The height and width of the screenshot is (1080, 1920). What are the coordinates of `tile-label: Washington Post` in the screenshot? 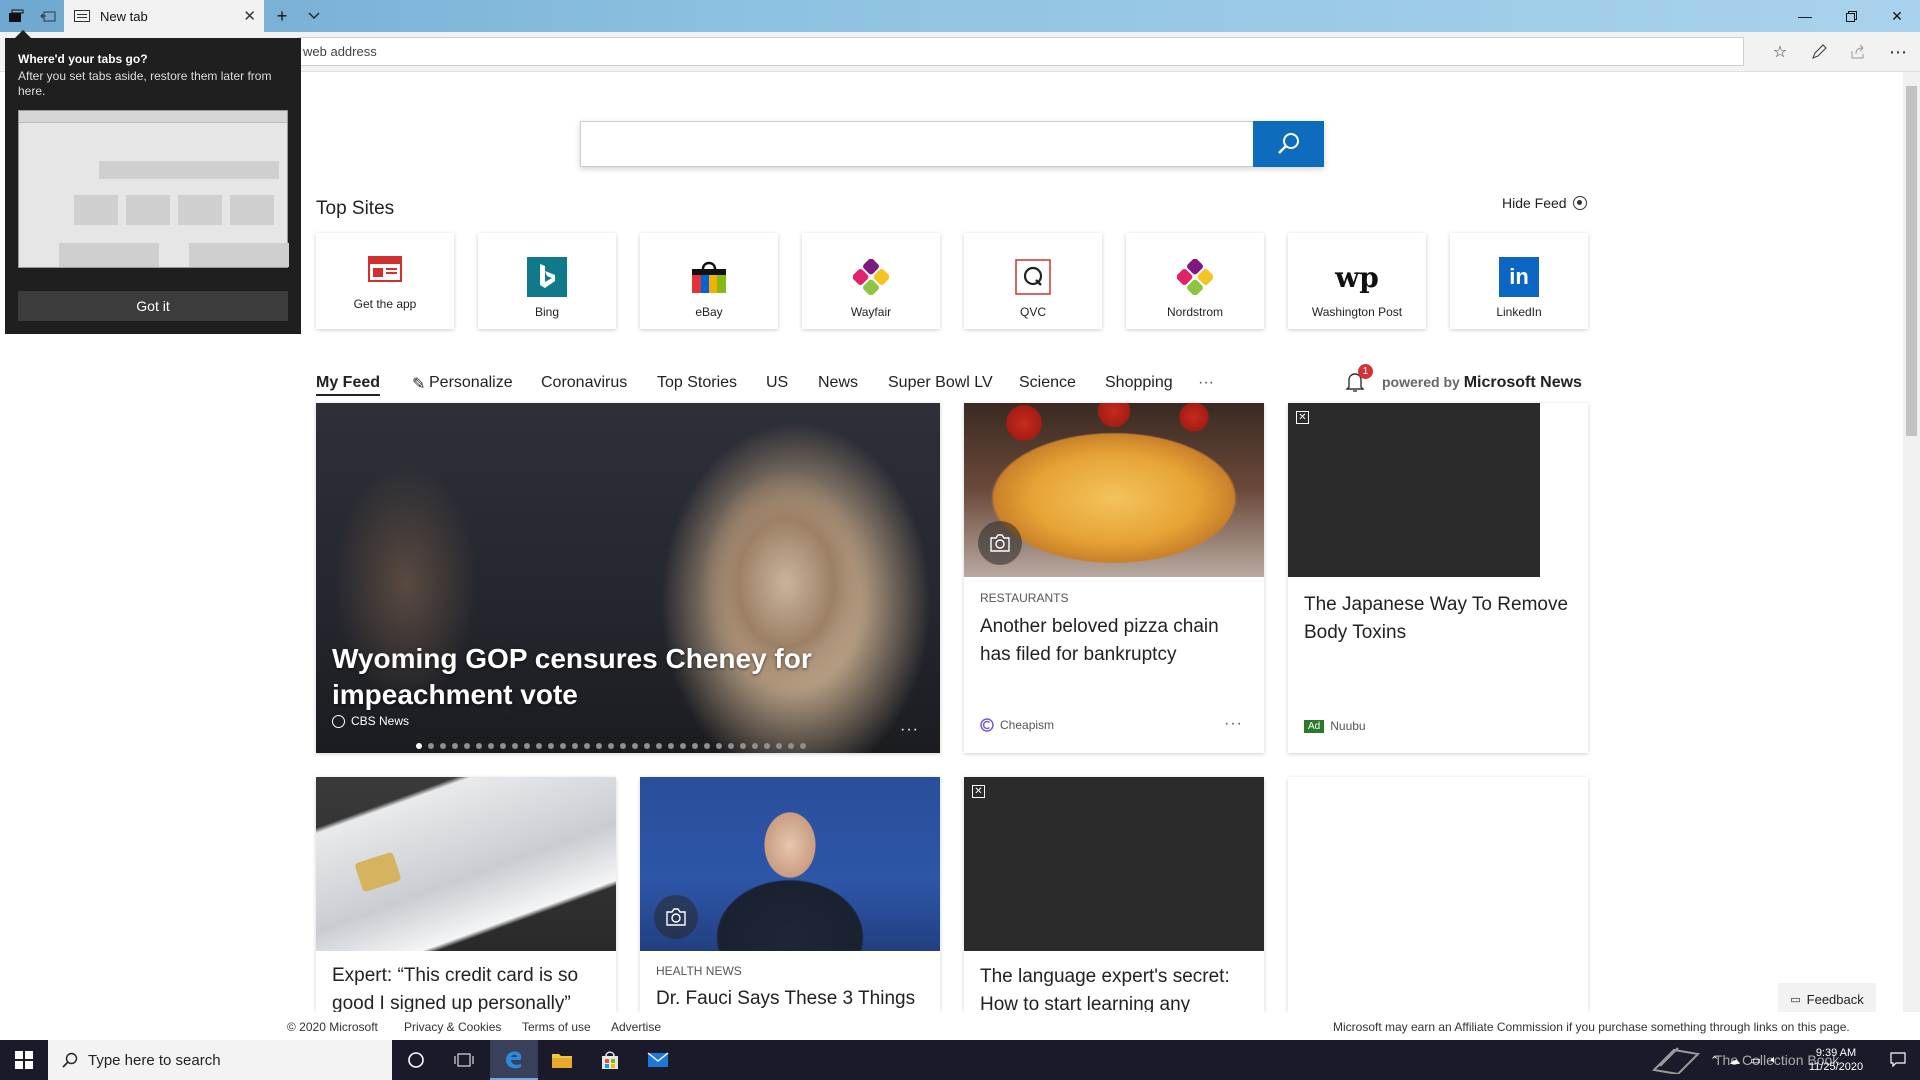 It's located at (1357, 312).